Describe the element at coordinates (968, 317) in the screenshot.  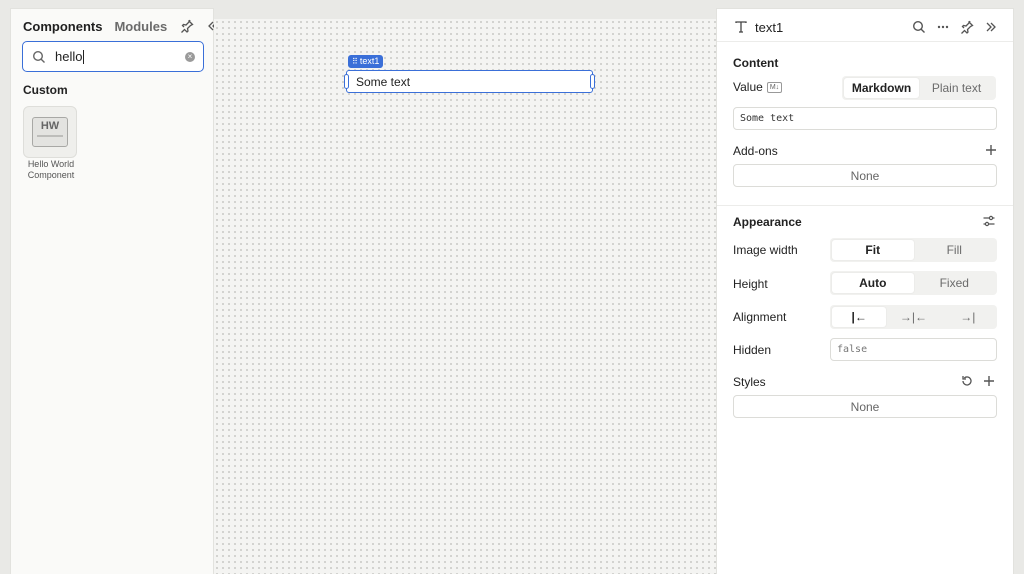
I see `align-right-icon: →|` at that location.